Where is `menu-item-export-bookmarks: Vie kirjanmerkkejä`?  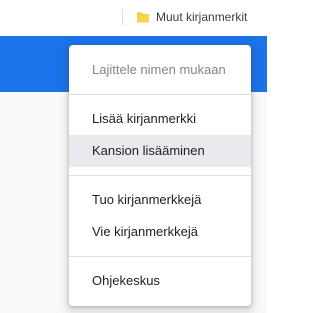 menu-item-export-bookmarks: Vie kirjanmerkkejä is located at coordinates (160, 232).